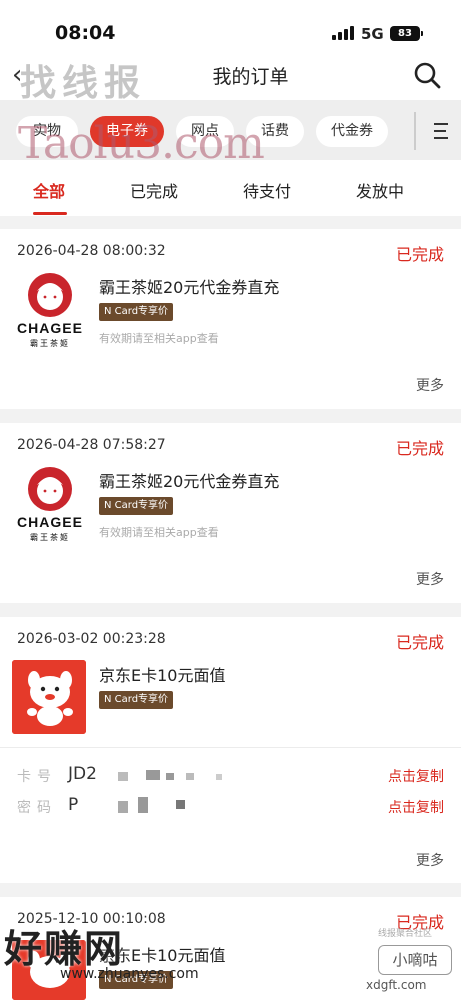 This screenshot has height=1000, width=461. What do you see at coordinates (37, 777) in the screenshot?
I see `card-number-label: 卡号` at bounding box center [37, 777].